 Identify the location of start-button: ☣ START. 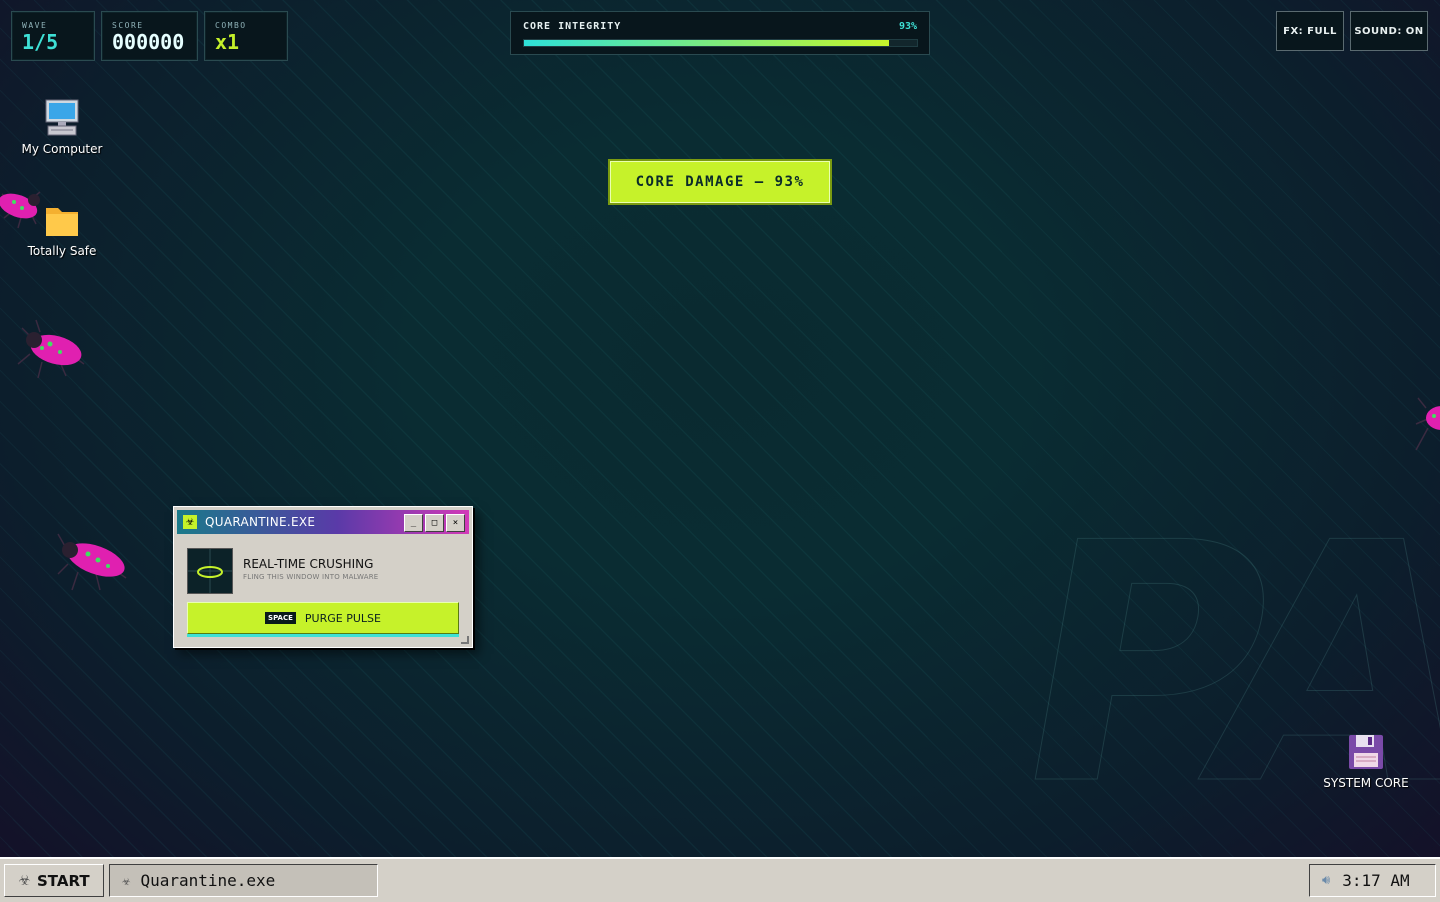
(54, 880).